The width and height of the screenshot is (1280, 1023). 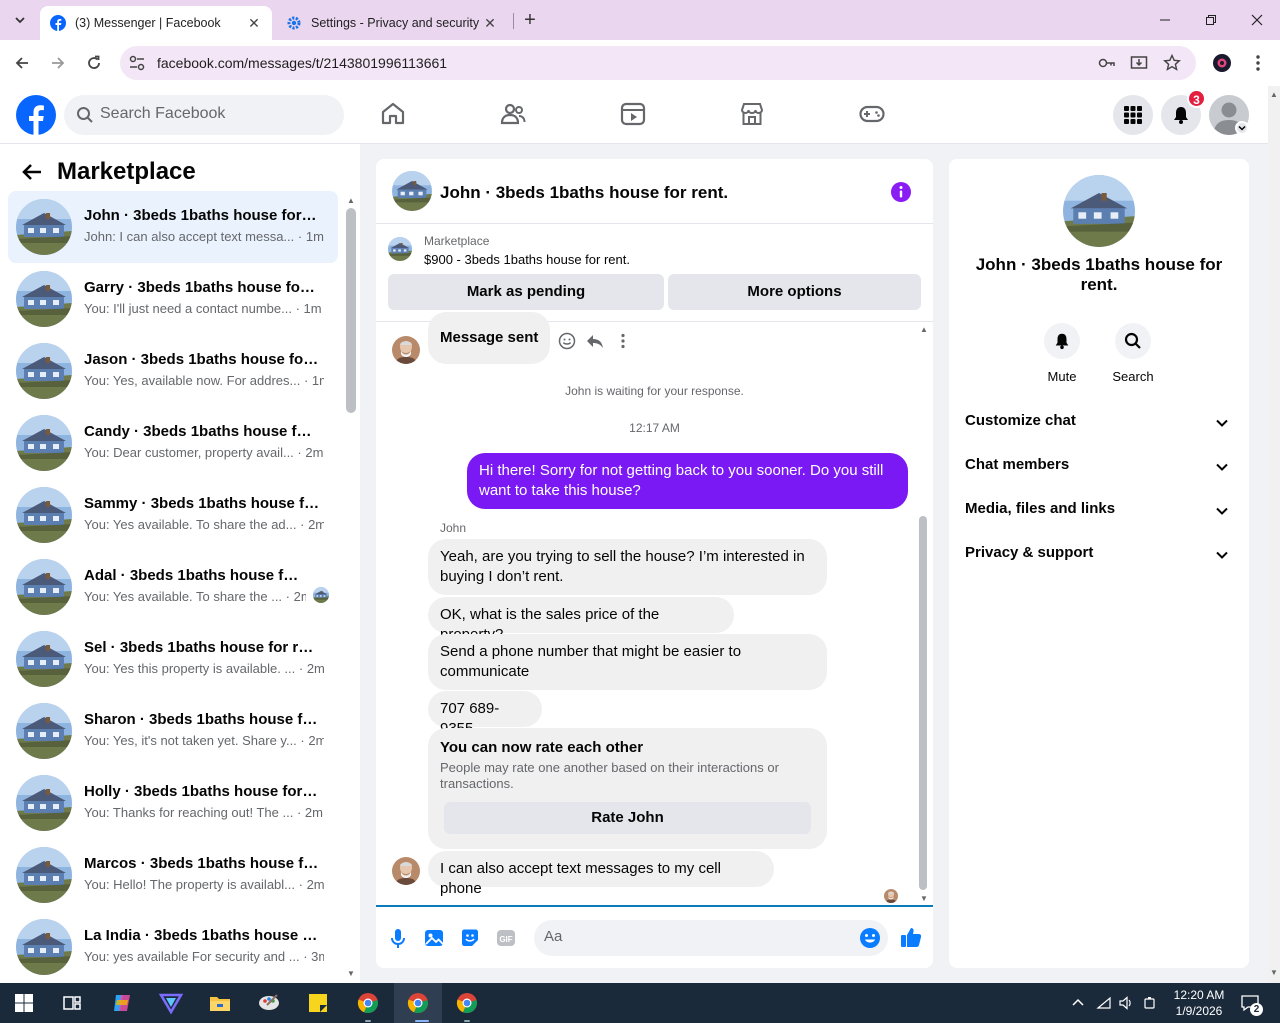 I want to click on copilot-icon, so click(x=122, y=1003).